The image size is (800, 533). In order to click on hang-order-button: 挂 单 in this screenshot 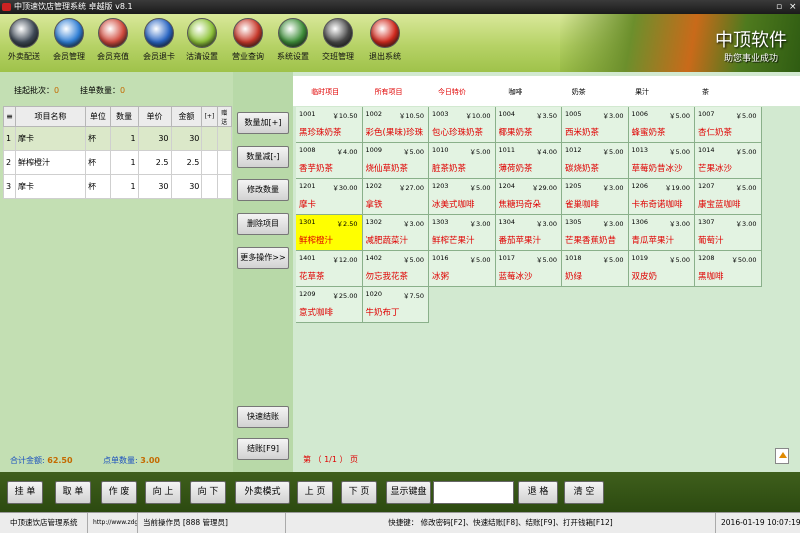, I will do `click(25, 492)`.